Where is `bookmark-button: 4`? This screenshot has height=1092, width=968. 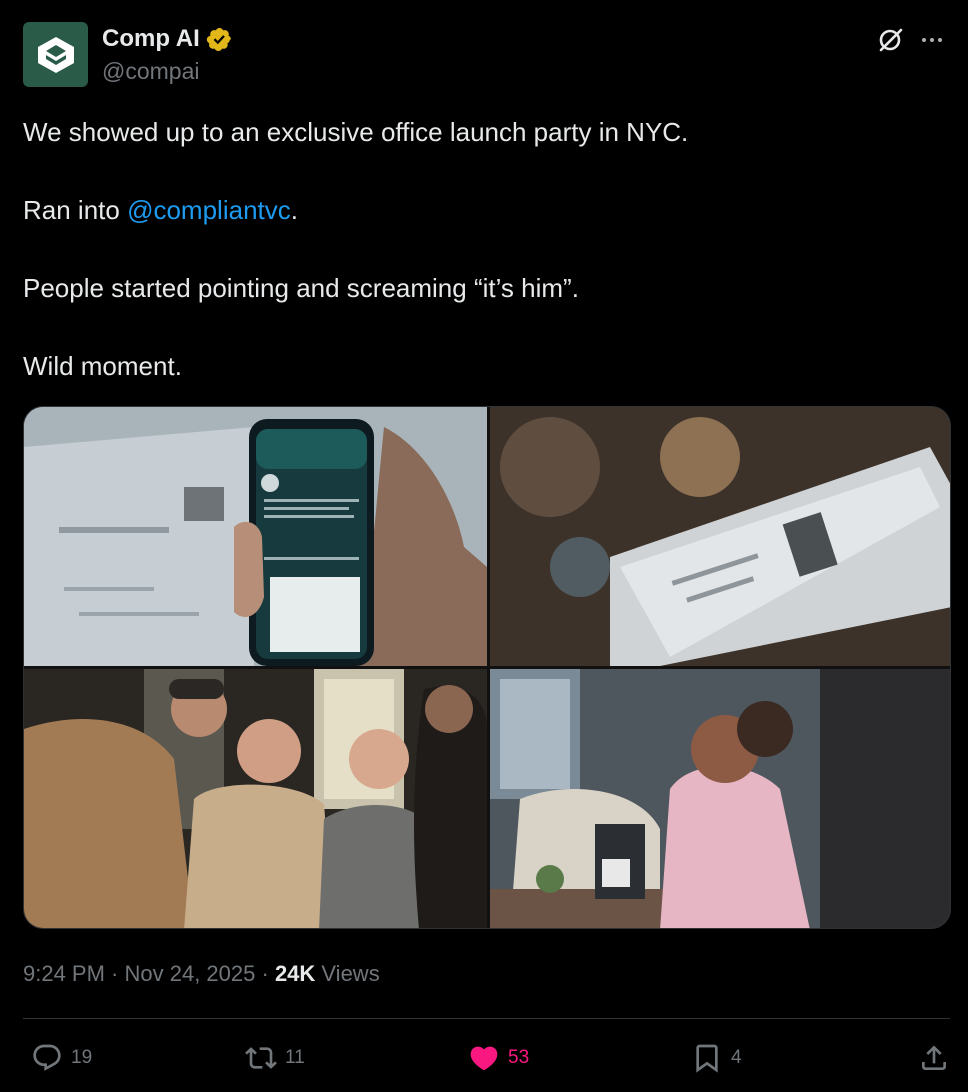
bookmark-button: 4 is located at coordinates (716, 1058).